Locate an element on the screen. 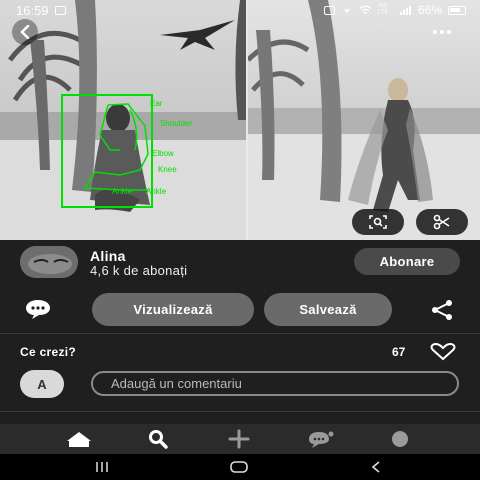  recents-button is located at coordinates (102, 467).